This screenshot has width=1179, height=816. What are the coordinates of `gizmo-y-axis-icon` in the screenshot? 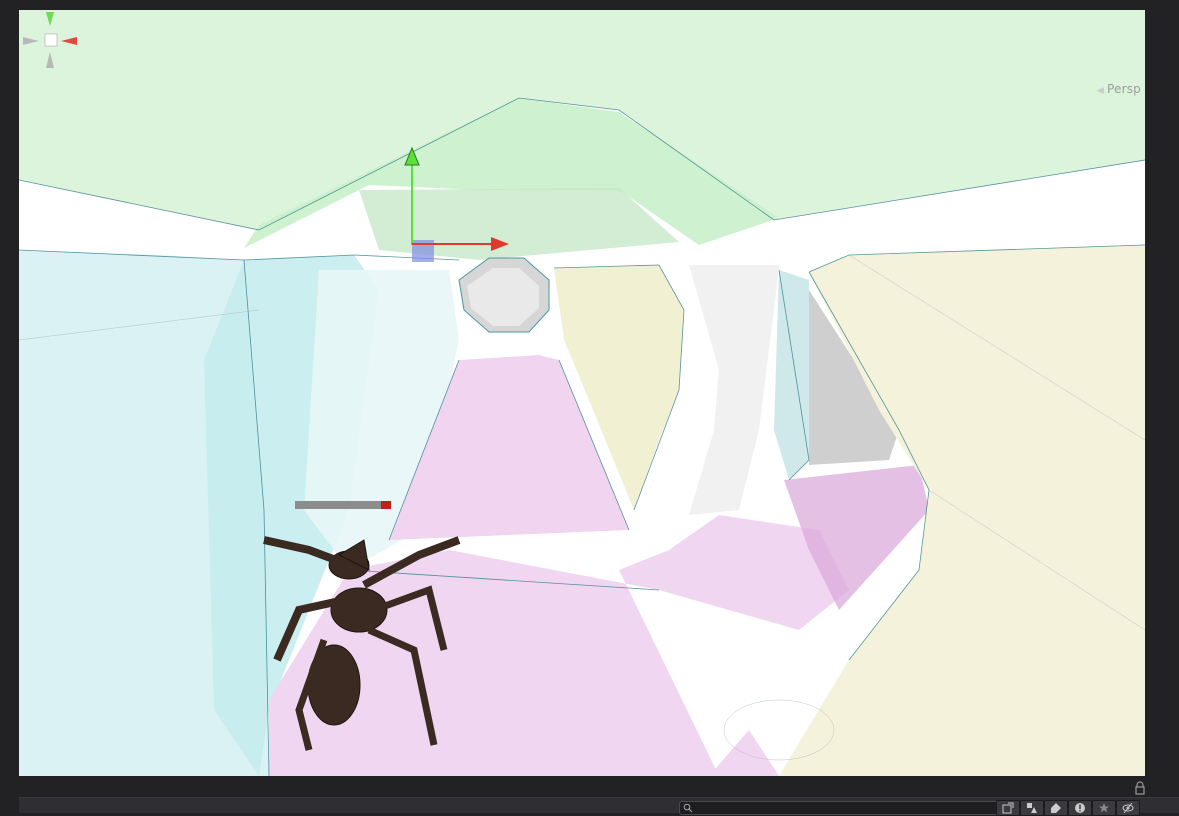 It's located at (50, 19).